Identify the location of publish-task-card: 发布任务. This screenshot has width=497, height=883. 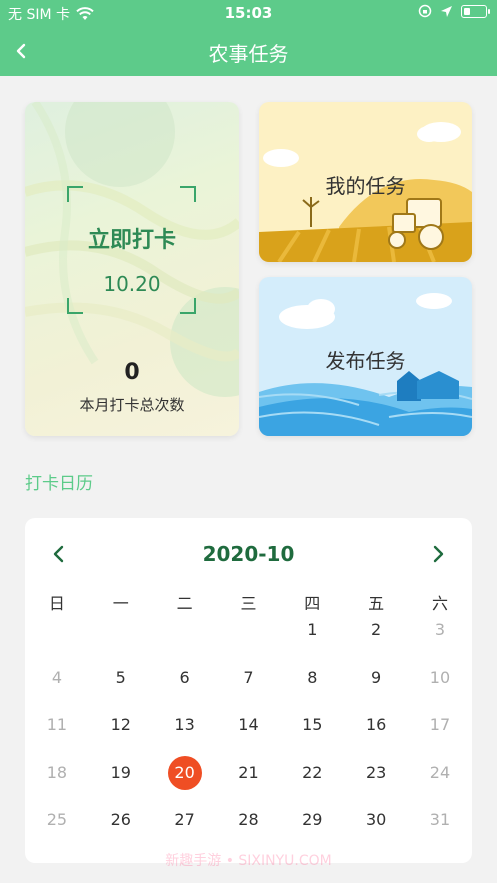
(365, 356).